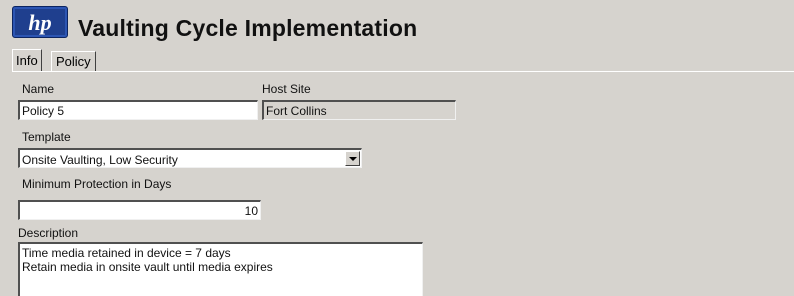 This screenshot has height=296, width=794. What do you see at coordinates (248, 28) in the screenshot?
I see `page-title: Vaulting Cycle Implementation` at bounding box center [248, 28].